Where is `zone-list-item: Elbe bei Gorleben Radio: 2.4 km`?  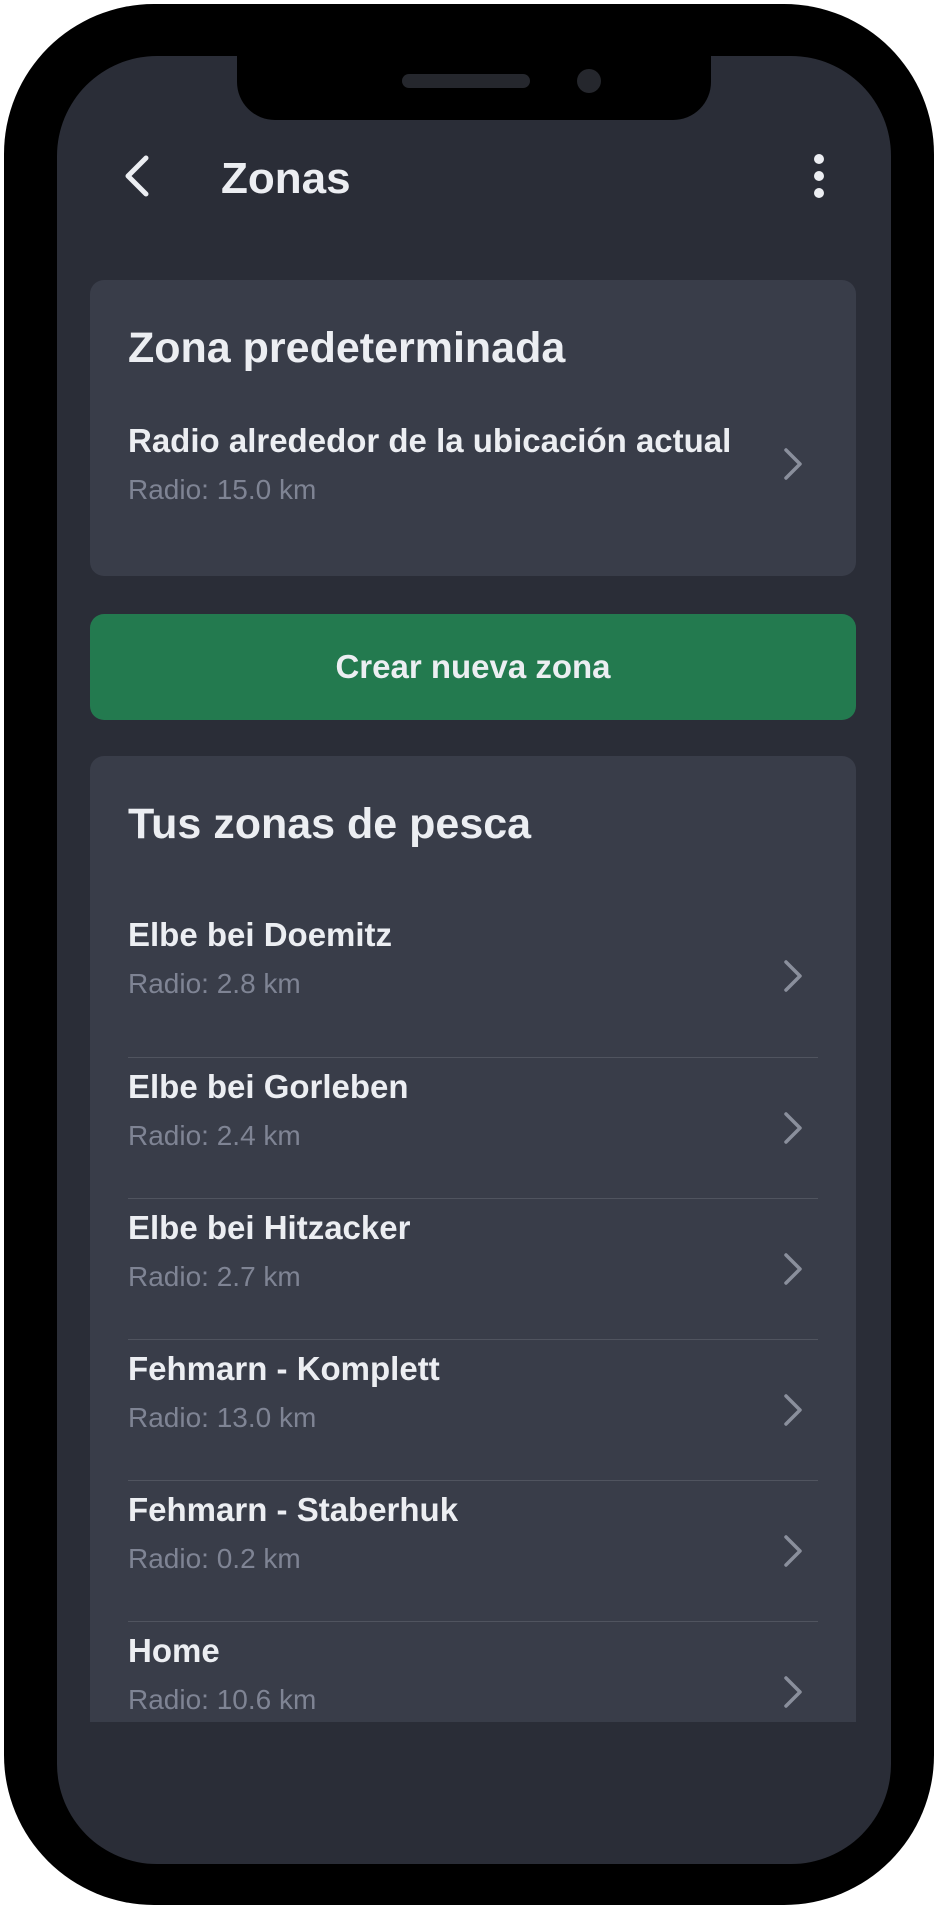
zone-list-item: Elbe bei Gorleben Radio: 2.4 km is located at coordinates (473, 1128).